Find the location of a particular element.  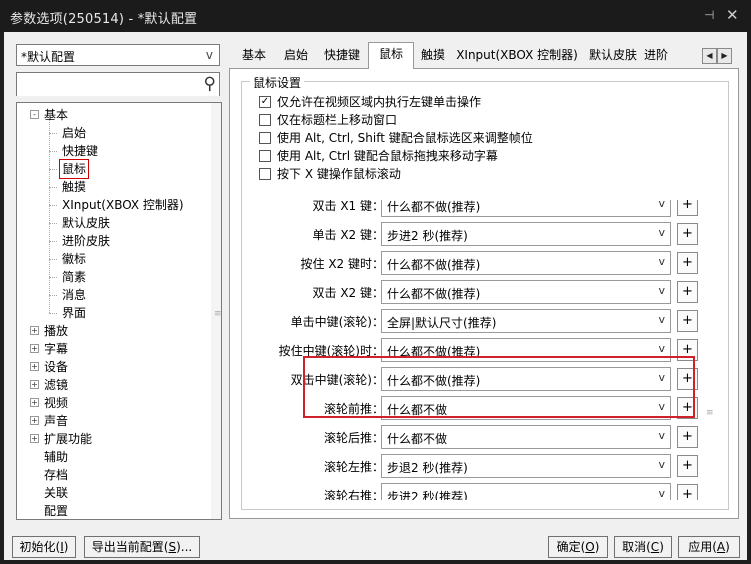

init-button: 初始化(I) is located at coordinates (44, 547).